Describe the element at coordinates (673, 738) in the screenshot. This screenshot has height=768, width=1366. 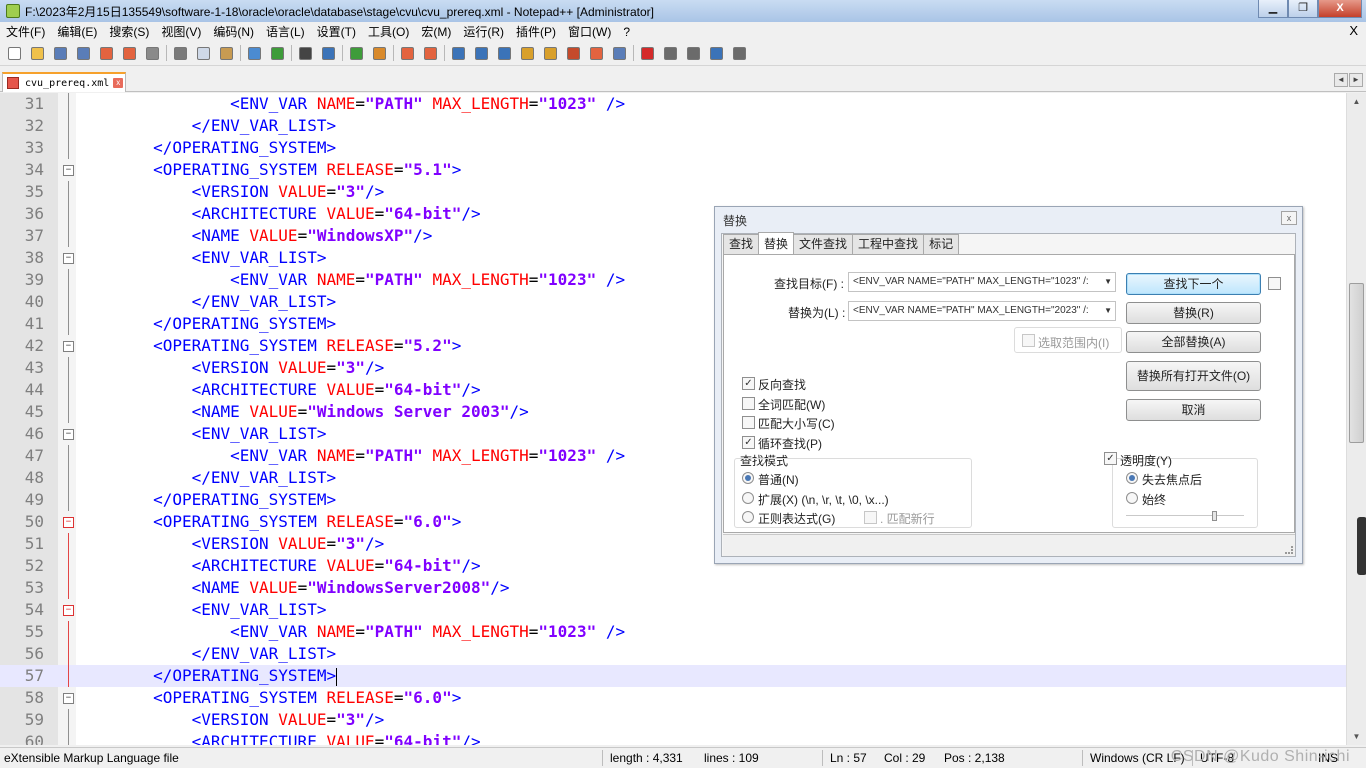
I see `code-line: 60 <ARCHITECTURE VALUE="64-bit"/>` at that location.